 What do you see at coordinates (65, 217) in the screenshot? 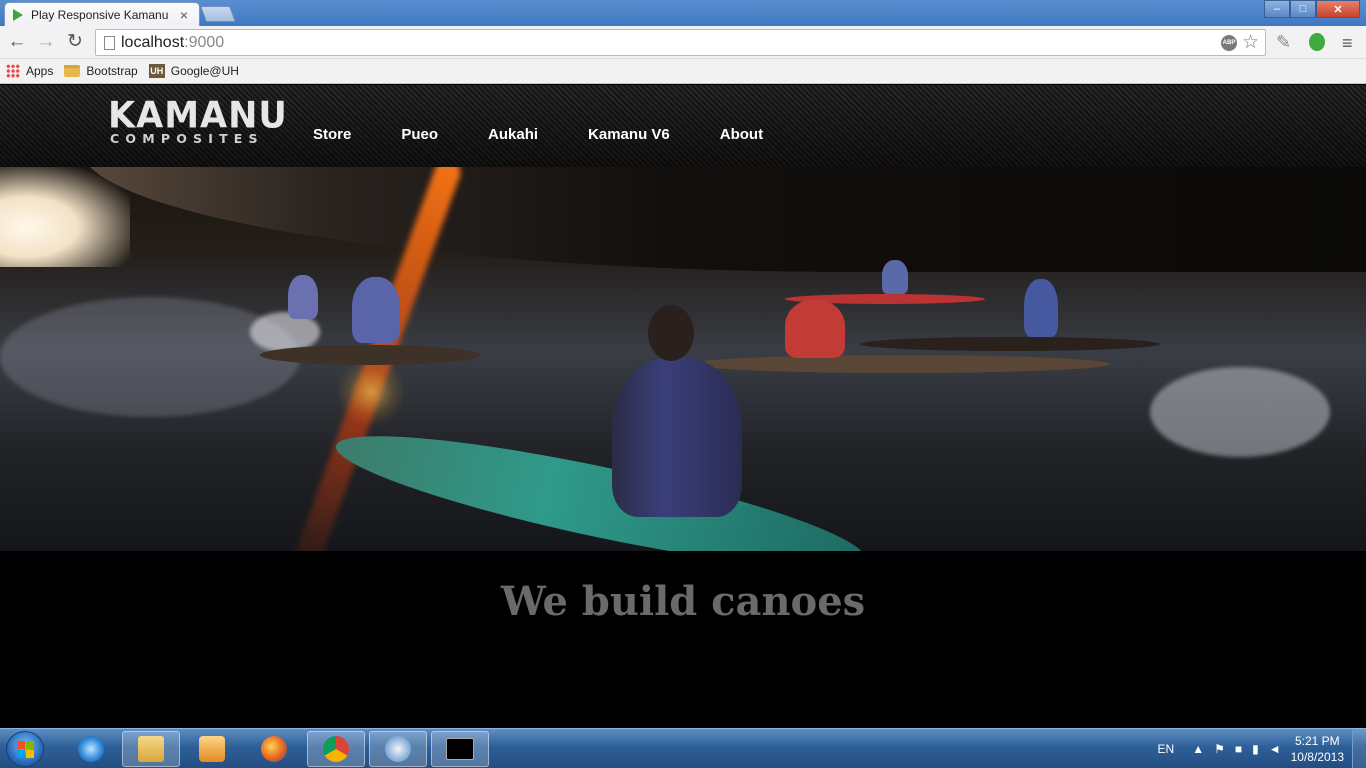
I see `hero-sky-glow` at bounding box center [65, 217].